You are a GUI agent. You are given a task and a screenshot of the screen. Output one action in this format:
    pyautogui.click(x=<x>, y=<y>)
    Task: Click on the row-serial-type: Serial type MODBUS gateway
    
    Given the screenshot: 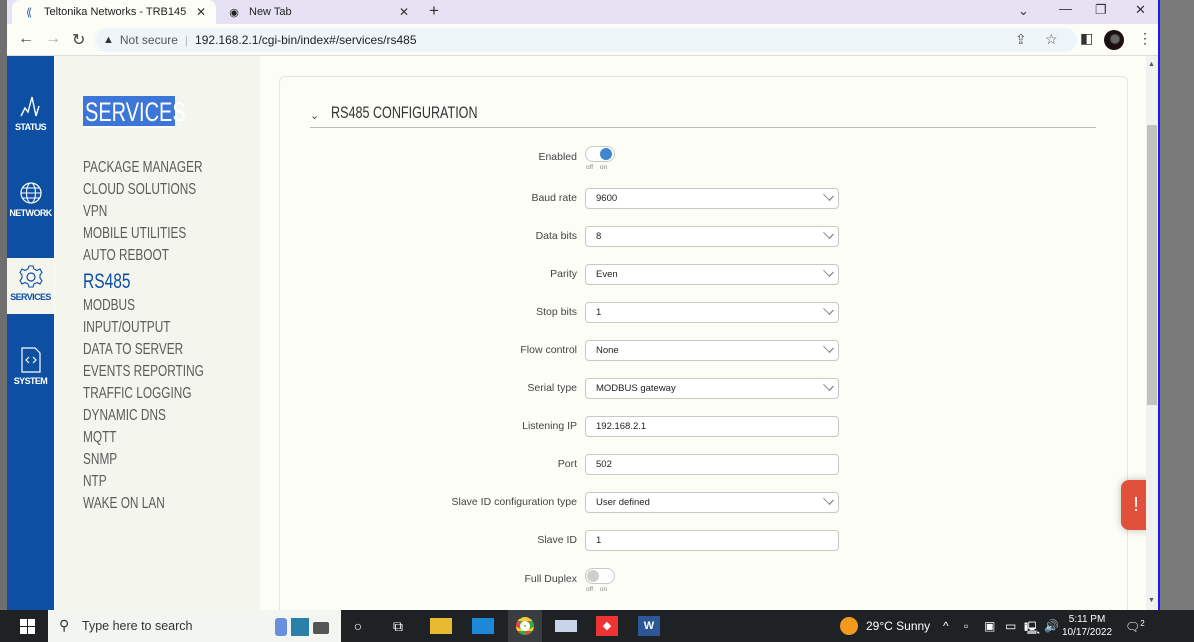 What is the action you would take?
    pyautogui.click(x=704, y=389)
    